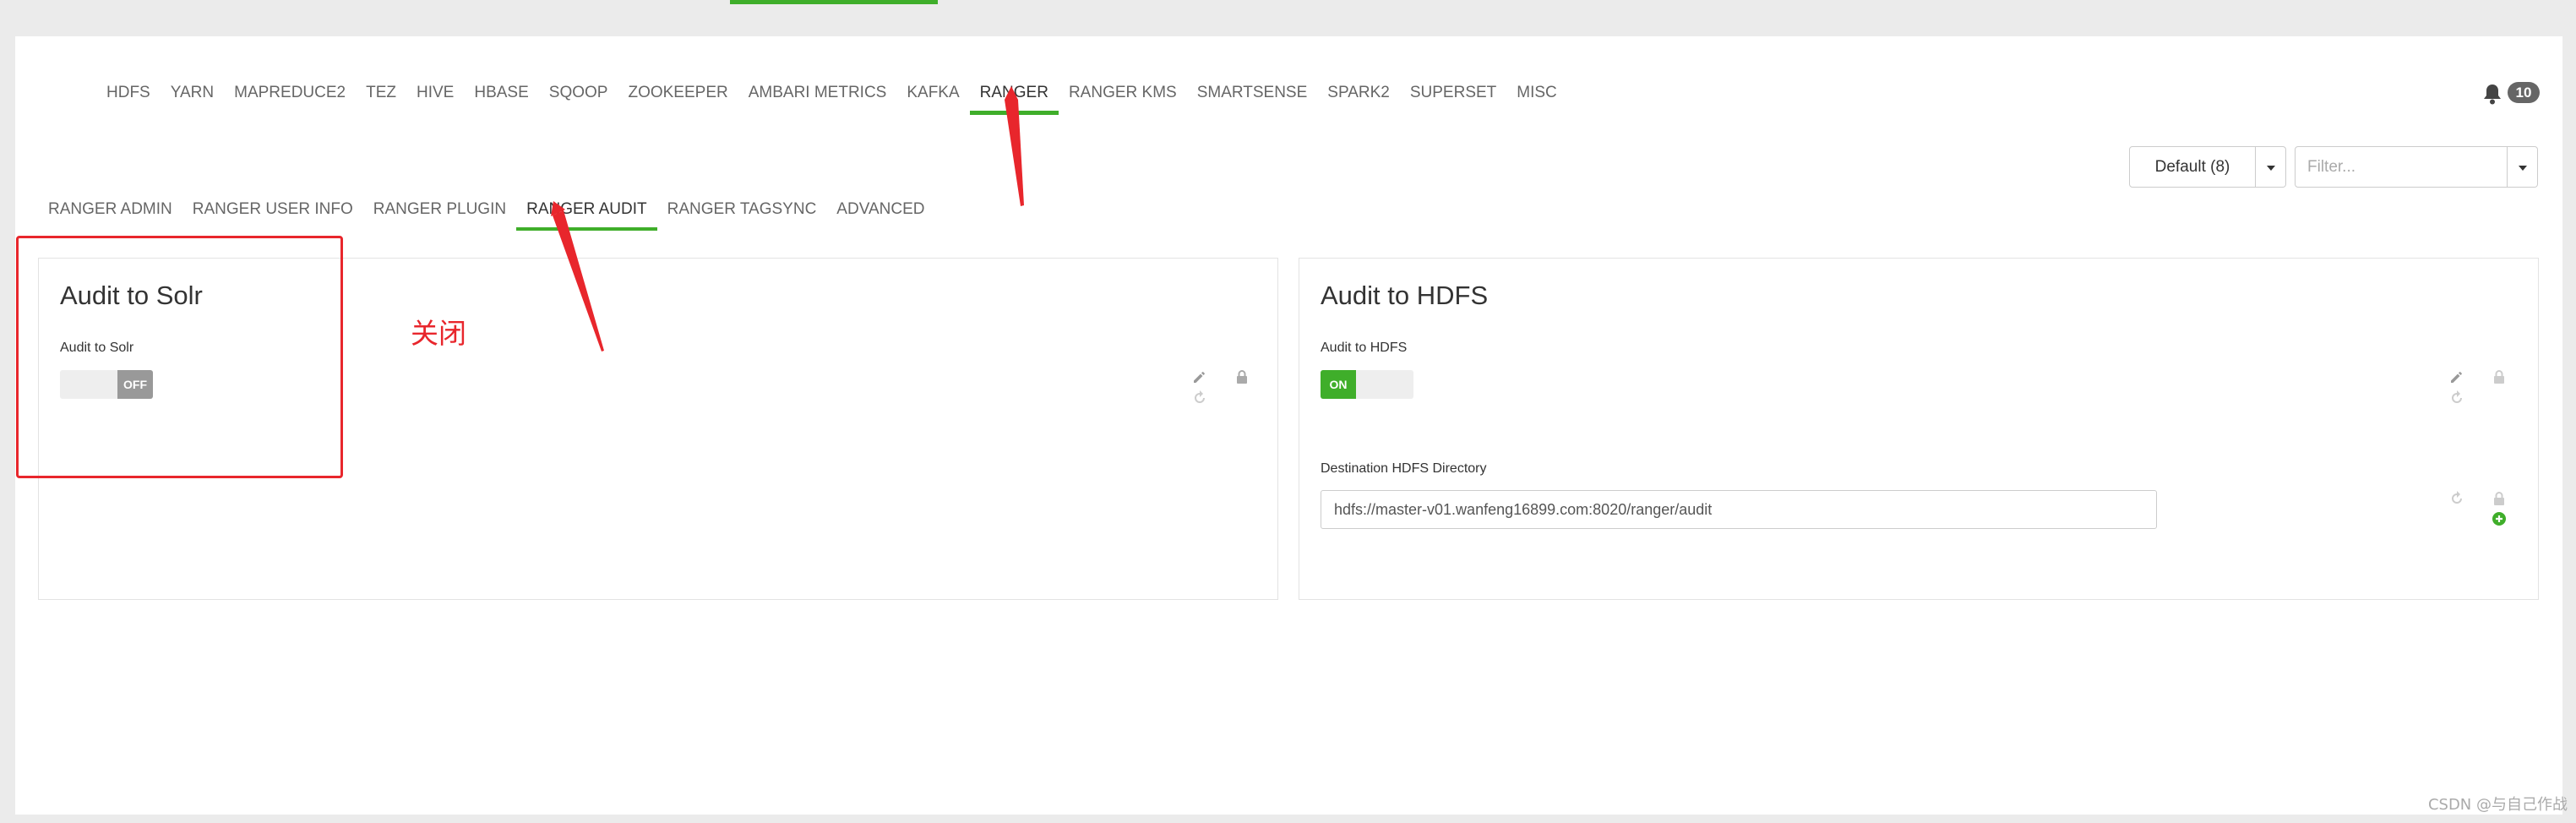 Image resolution: width=2576 pixels, height=823 pixels. What do you see at coordinates (1739, 510) in the screenshot?
I see `destination-hdfs-directory-input` at bounding box center [1739, 510].